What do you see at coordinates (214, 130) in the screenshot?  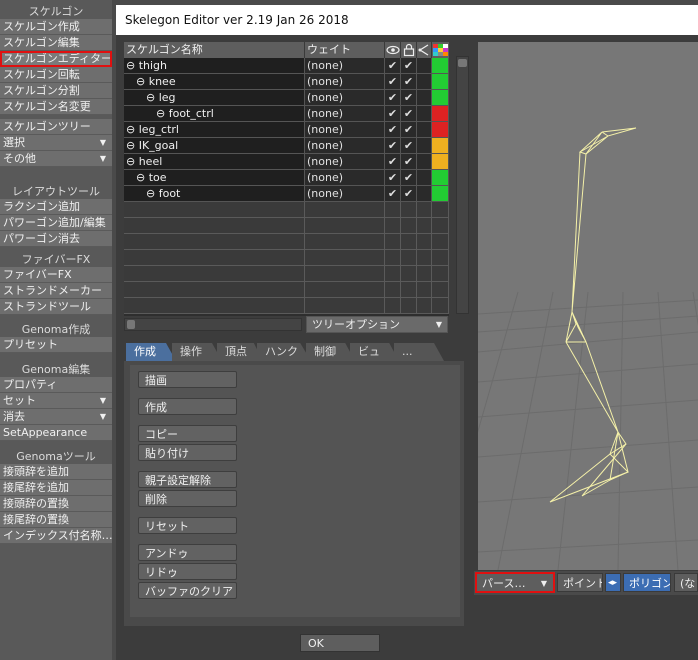 I see `bone-name: ⊖ leg_ctrl` at bounding box center [214, 130].